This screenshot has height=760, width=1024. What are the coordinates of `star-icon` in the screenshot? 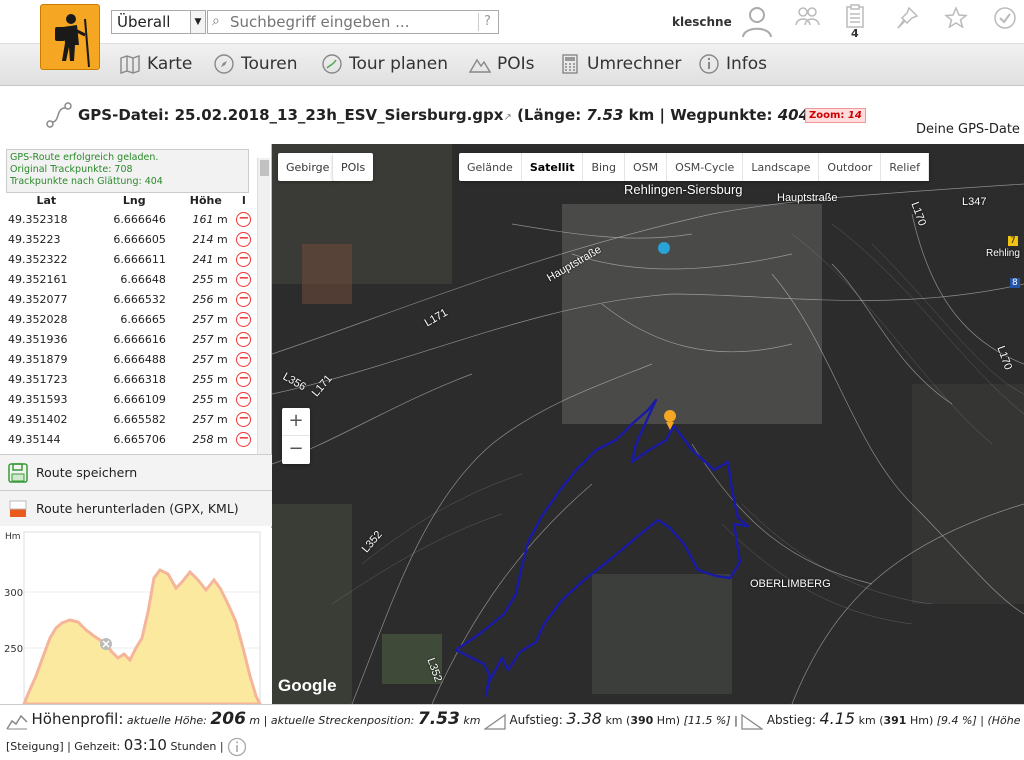 It's located at (956, 18).